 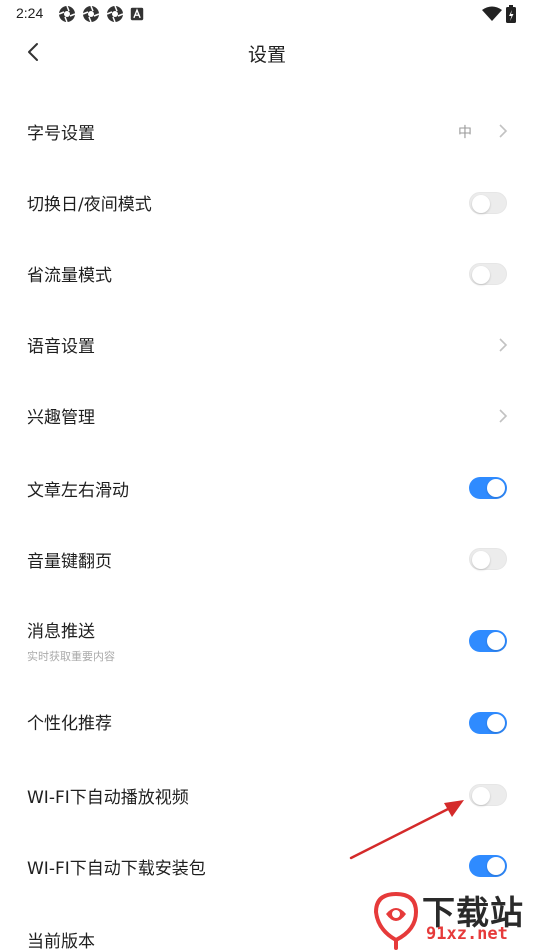 I want to click on logo-mark-icon, so click(x=396, y=920).